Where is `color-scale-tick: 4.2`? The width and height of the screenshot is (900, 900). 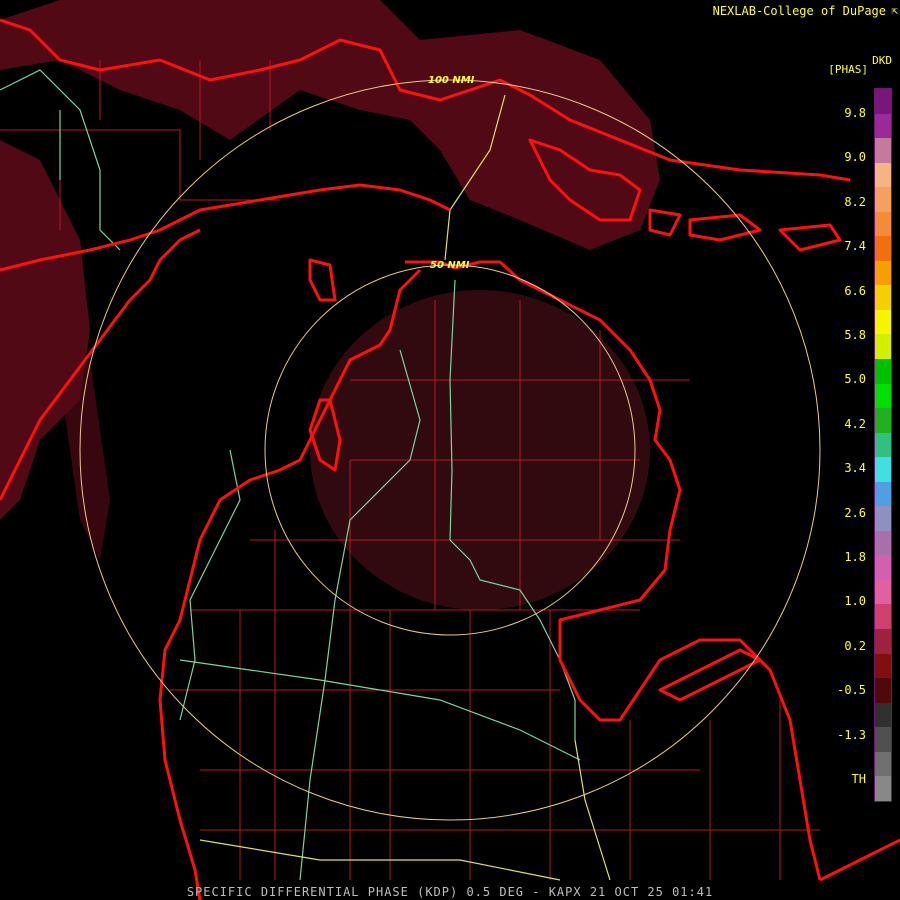 color-scale-tick: 4.2 is located at coordinates (855, 423).